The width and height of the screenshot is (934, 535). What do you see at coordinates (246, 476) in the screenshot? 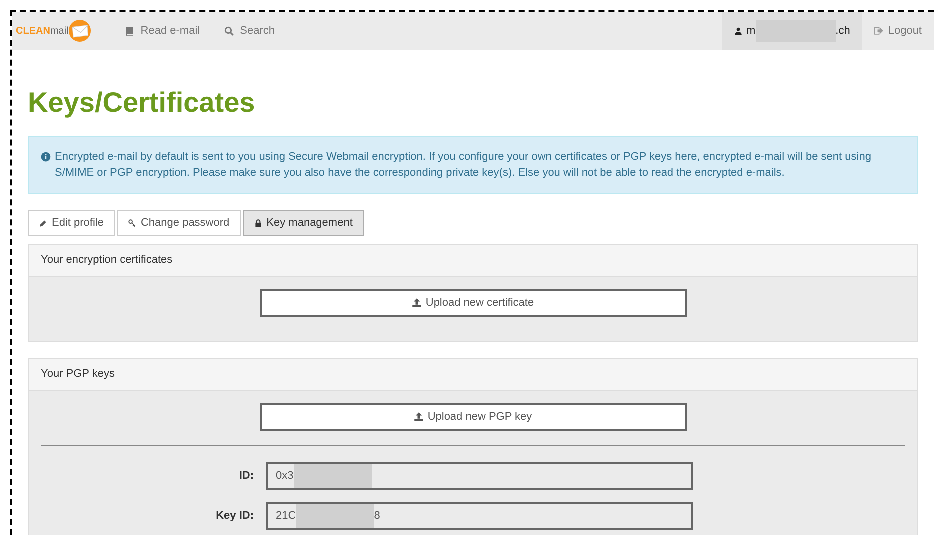
I see `field-label: ID:` at bounding box center [246, 476].